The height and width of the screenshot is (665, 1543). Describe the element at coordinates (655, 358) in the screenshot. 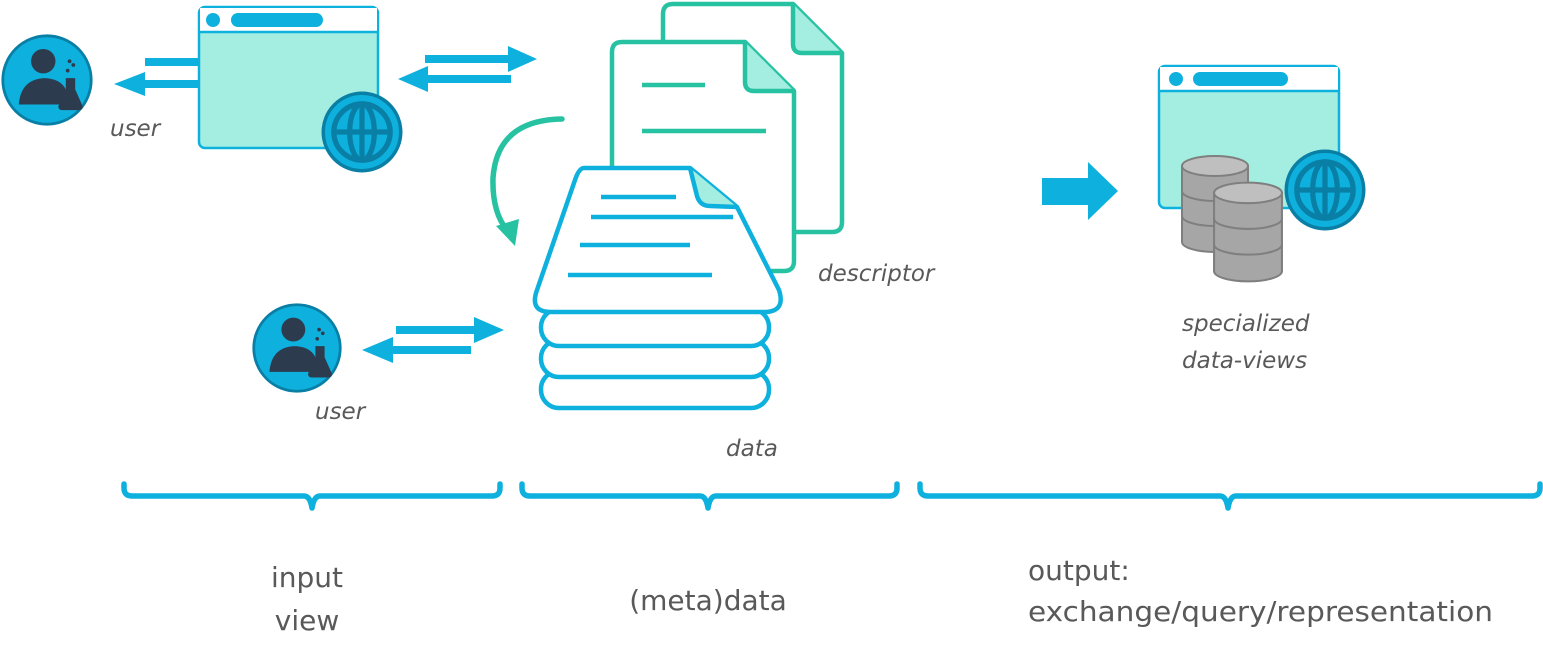

I see `data-stack-icon` at that location.